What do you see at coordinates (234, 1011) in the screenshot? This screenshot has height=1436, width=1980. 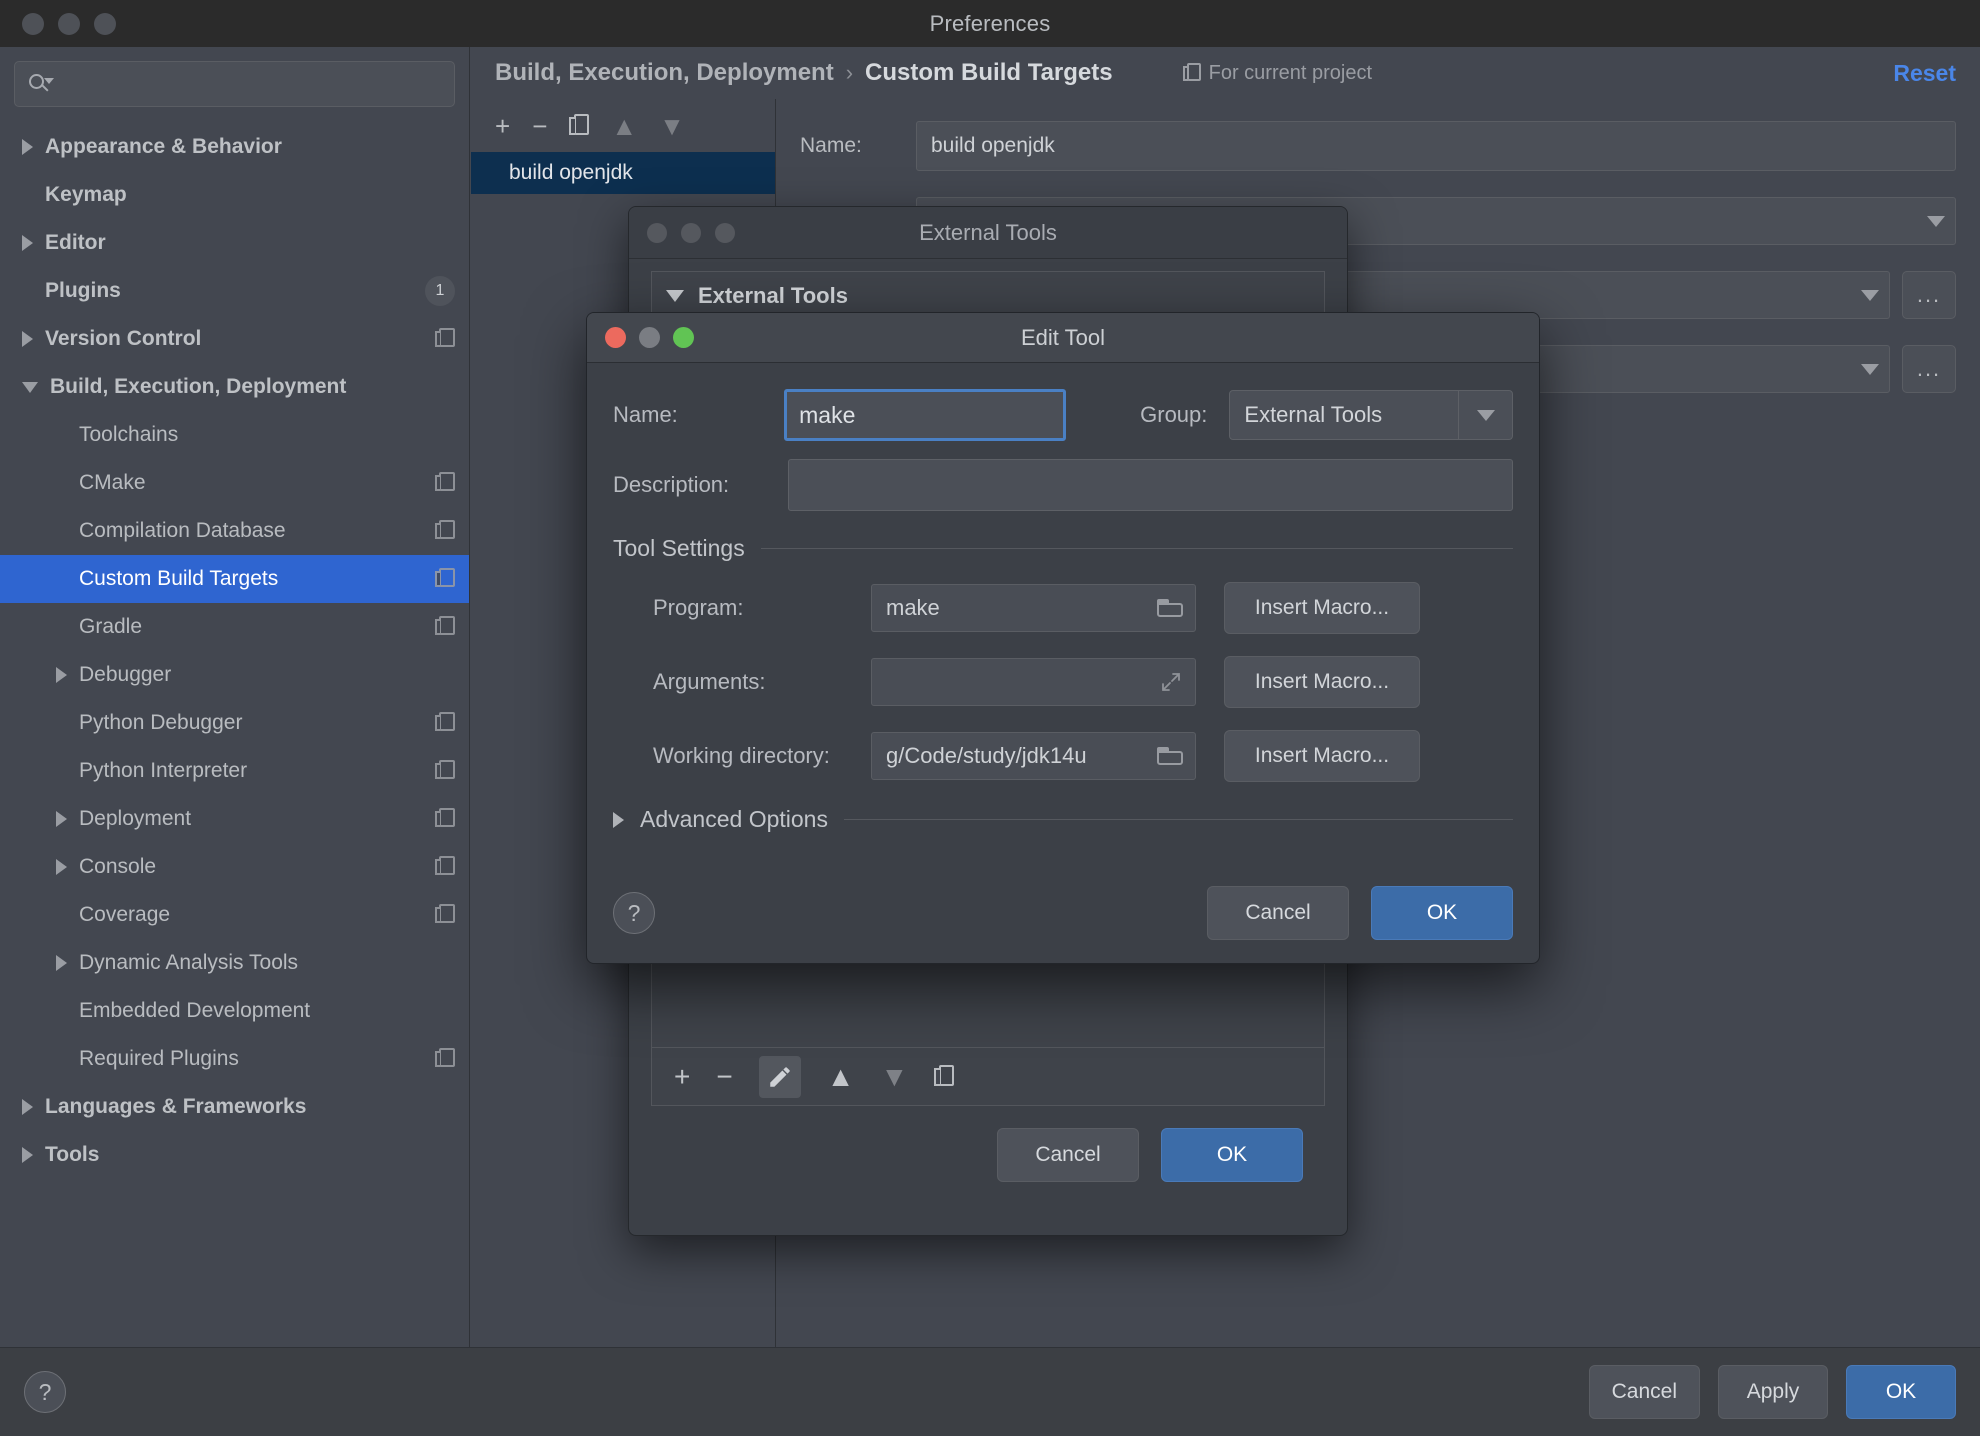 I see `sidebar-item-embedded-development: Embedded Development` at bounding box center [234, 1011].